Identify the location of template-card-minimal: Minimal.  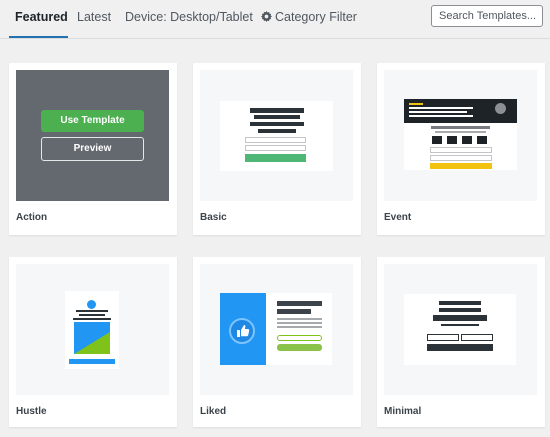
(461, 342).